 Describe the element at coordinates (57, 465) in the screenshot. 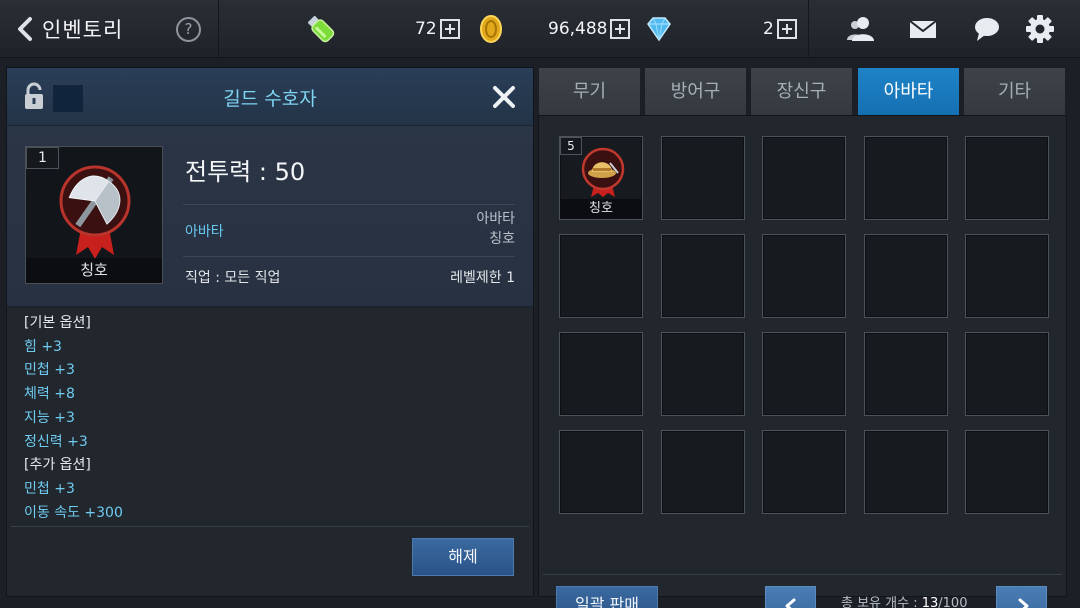

I see `option-section-header: [추가 옵션]` at that location.